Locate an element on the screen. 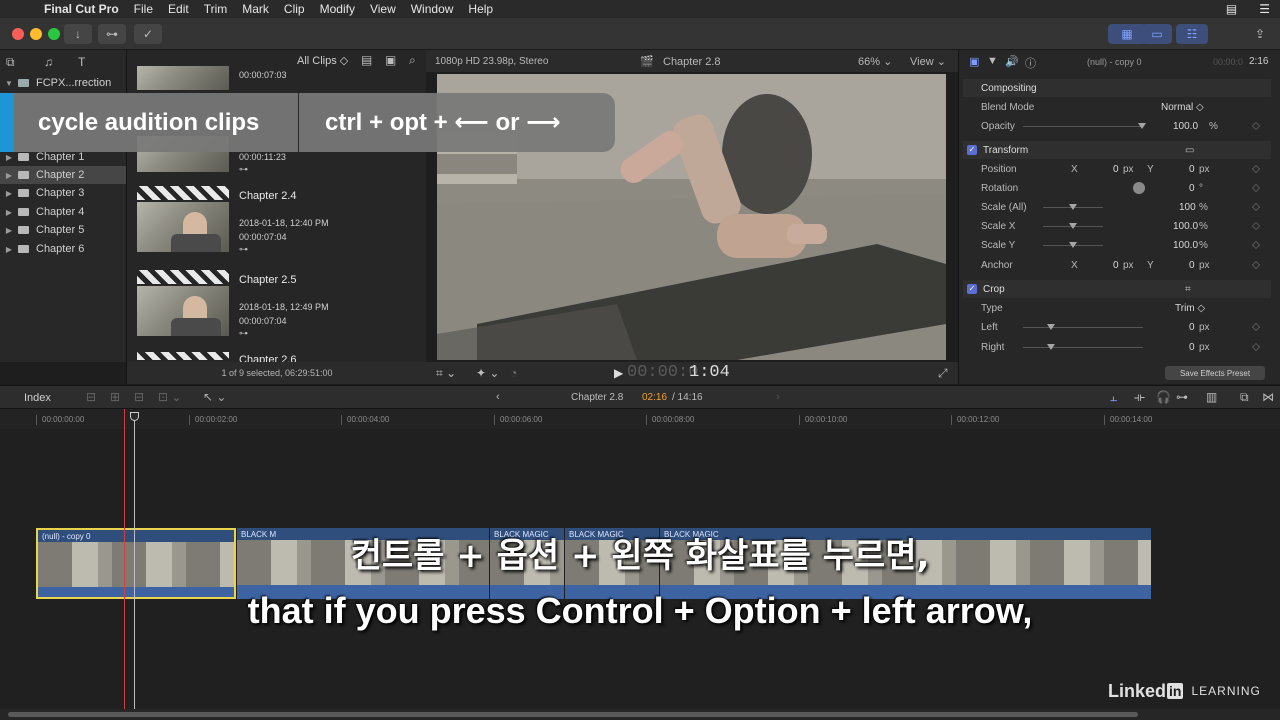 The image size is (1280, 720). timeline-scrollbar is located at coordinates (640, 714).